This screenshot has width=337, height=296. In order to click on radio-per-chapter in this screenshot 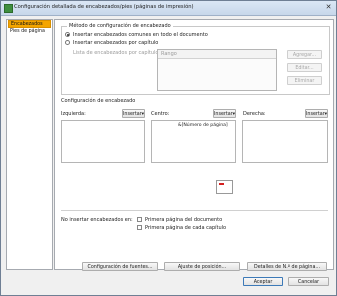, I will do `click(67, 42)`.